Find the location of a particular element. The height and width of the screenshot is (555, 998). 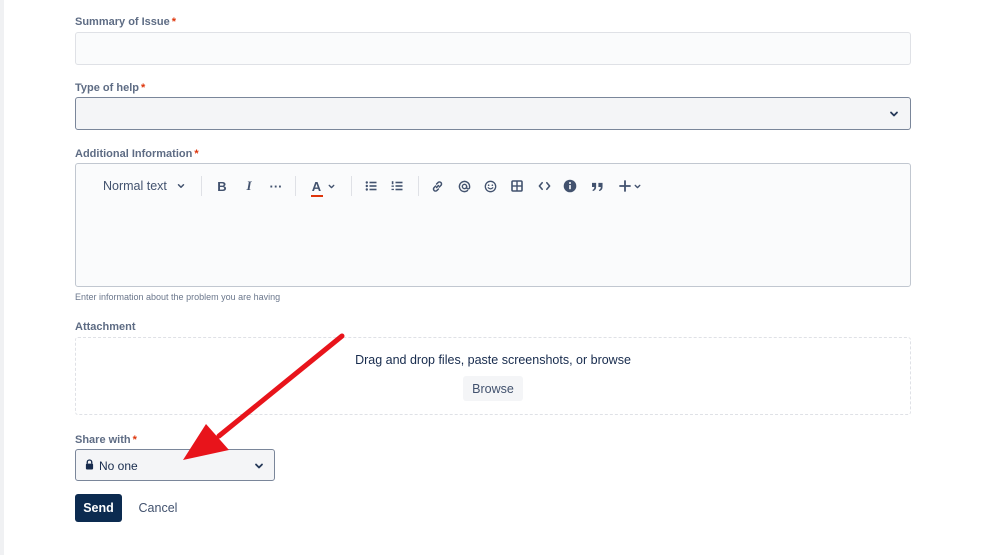

page-left-border is located at coordinates (2, 277).